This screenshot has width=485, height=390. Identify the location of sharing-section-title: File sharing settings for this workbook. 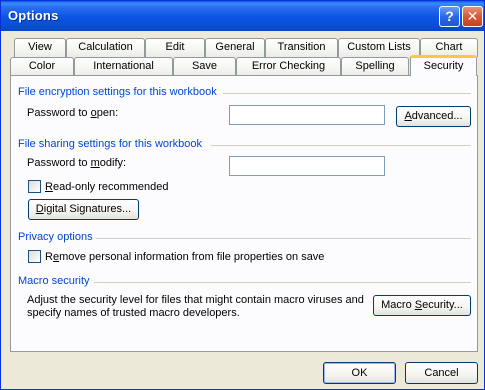
(110, 144).